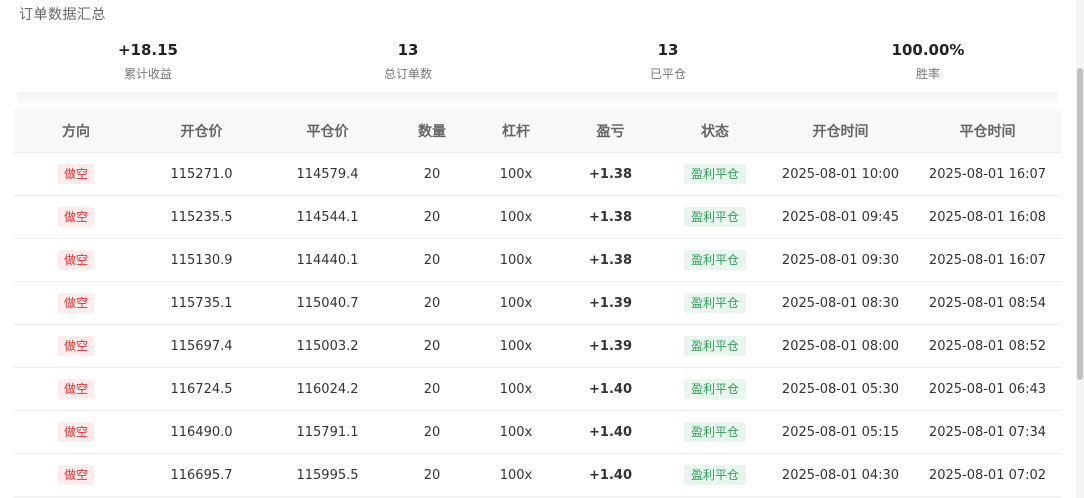 Image resolution: width=1084 pixels, height=498 pixels. Describe the element at coordinates (327, 174) in the screenshot. I see `cell-close-price: 114579.4` at that location.